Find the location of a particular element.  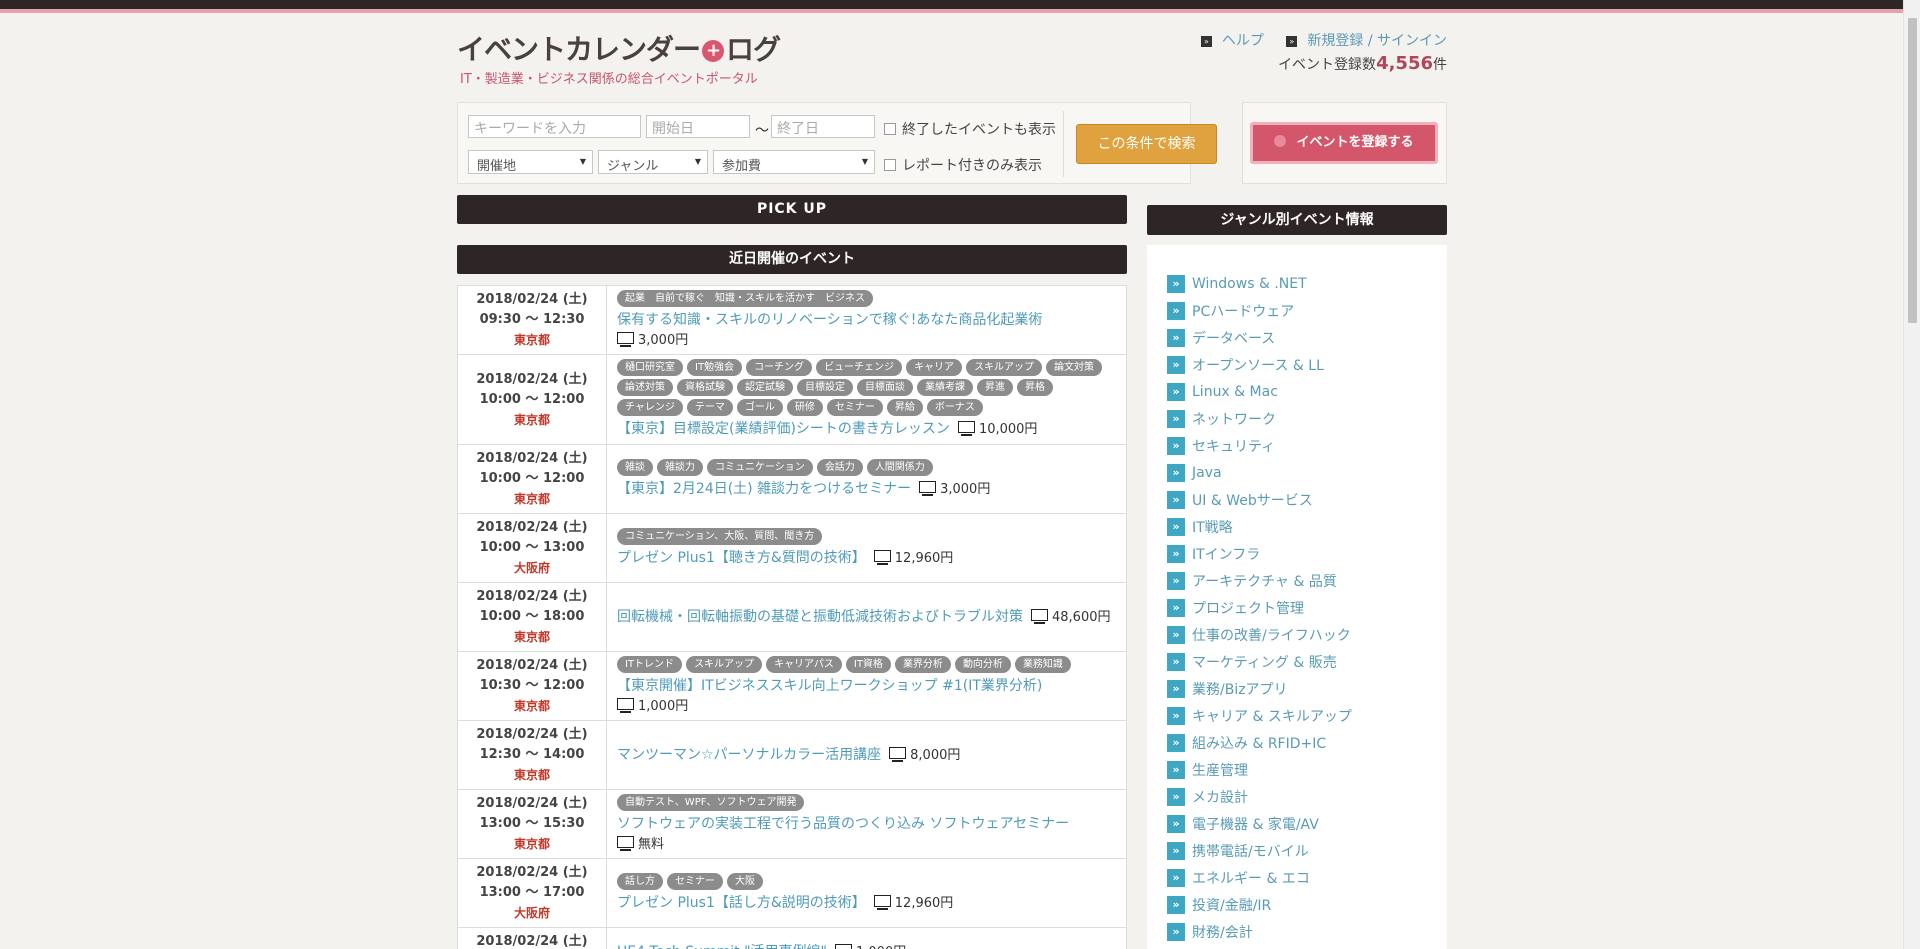

event-tag: 研修 is located at coordinates (804, 407).